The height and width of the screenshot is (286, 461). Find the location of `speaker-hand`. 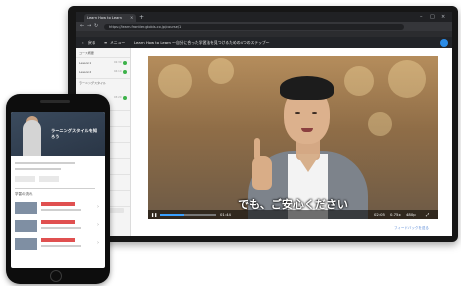

speaker-hand is located at coordinates (262, 173).